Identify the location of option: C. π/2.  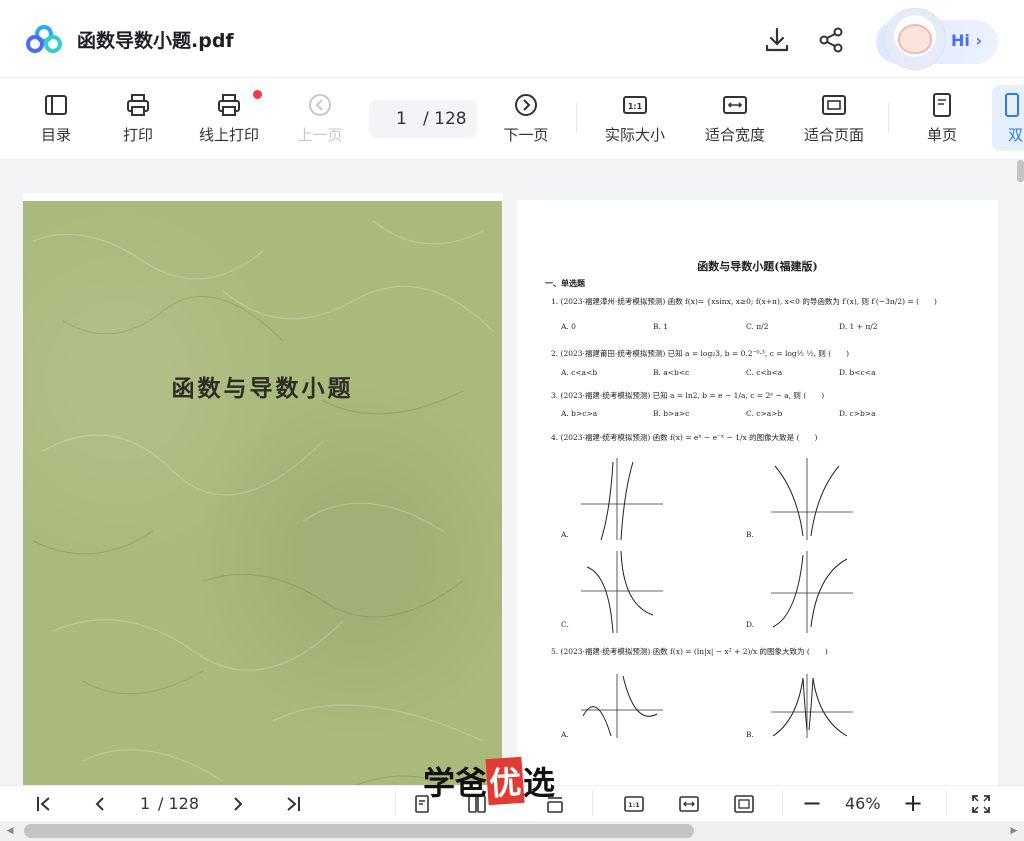
(757, 326).